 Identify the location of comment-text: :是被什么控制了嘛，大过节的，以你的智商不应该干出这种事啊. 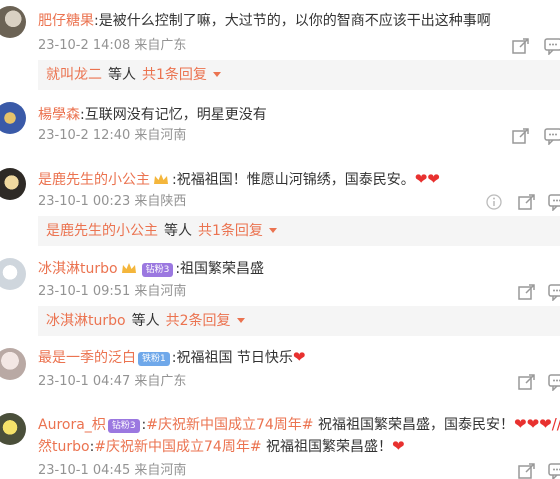
(292, 21).